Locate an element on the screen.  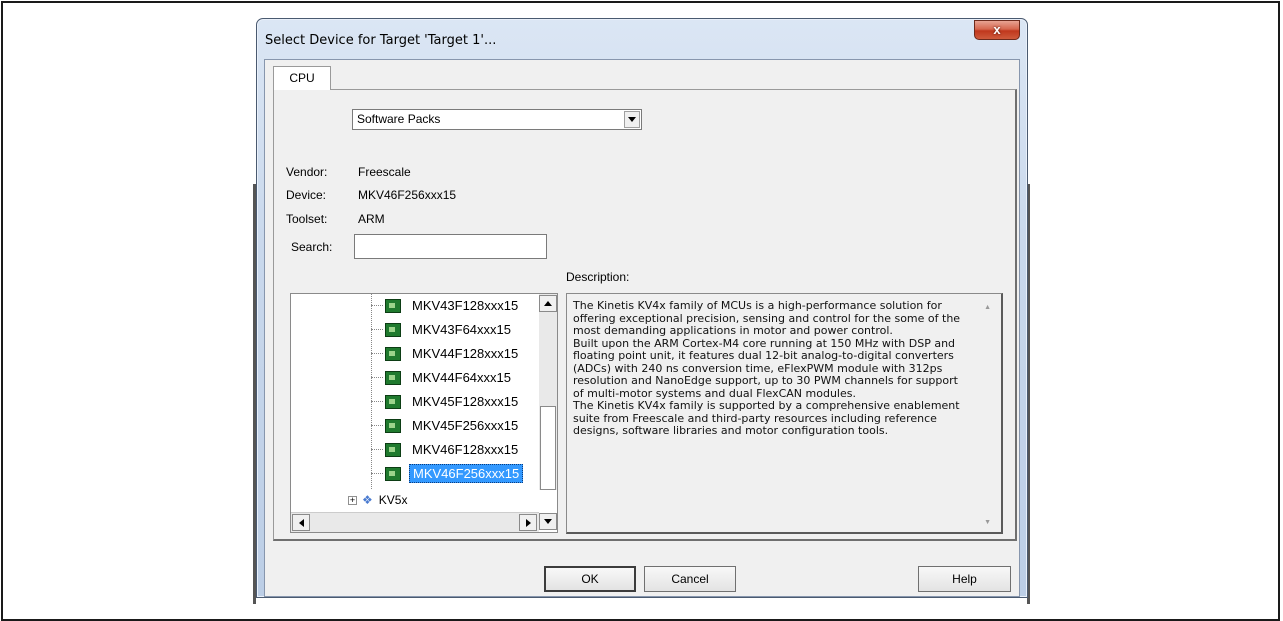
tree-group-label: KV5x is located at coordinates (393, 500).